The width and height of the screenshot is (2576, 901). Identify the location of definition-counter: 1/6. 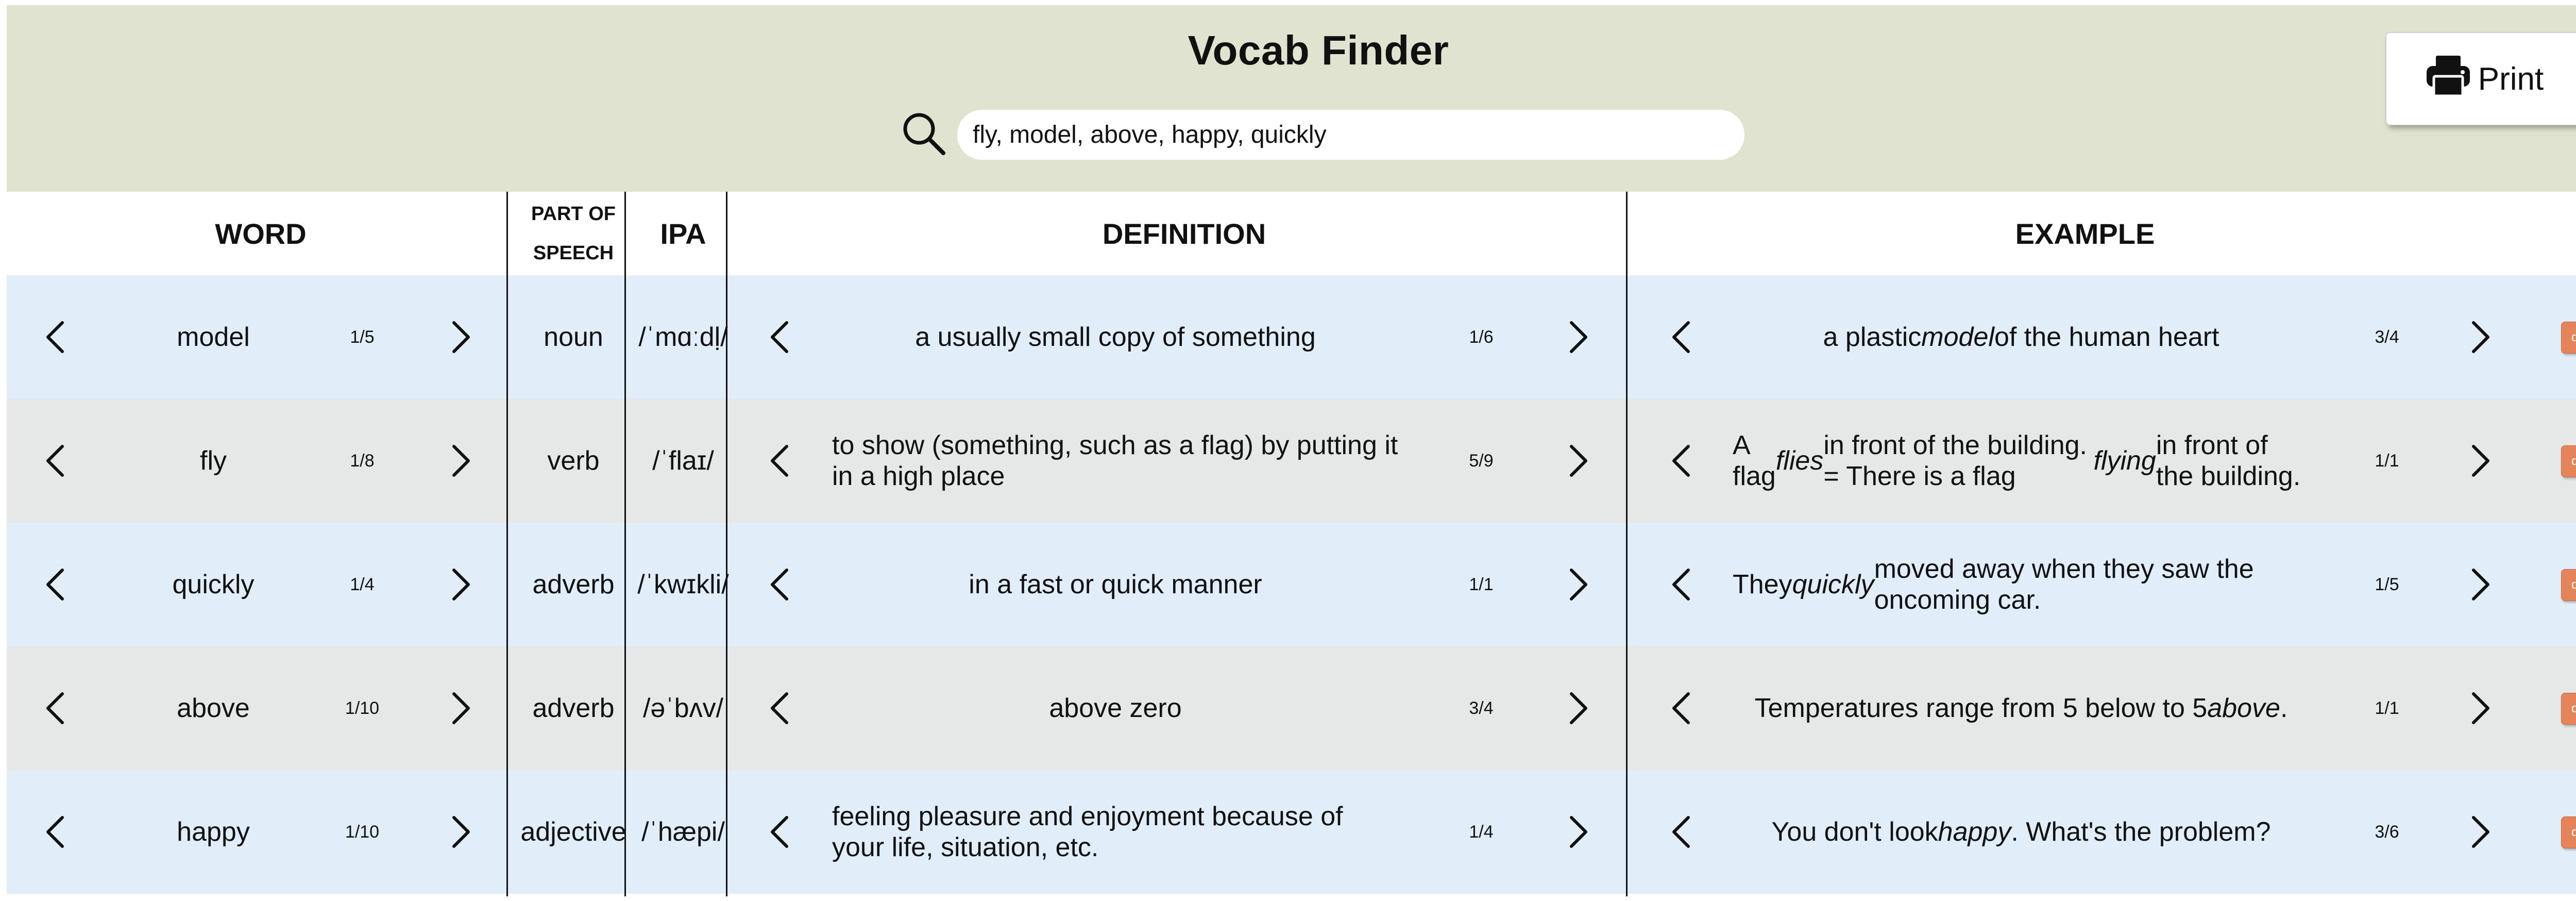
(1481, 337).